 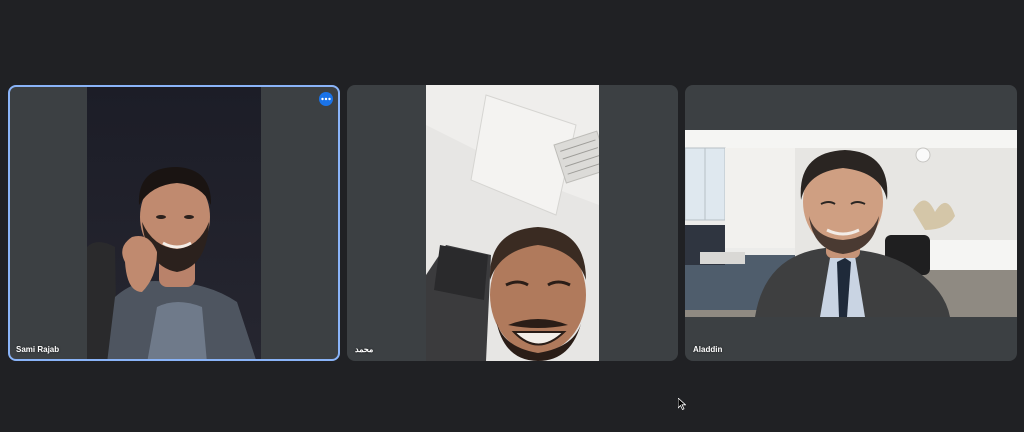 What do you see at coordinates (364, 349) in the screenshot?
I see `participant-name: محمد` at bounding box center [364, 349].